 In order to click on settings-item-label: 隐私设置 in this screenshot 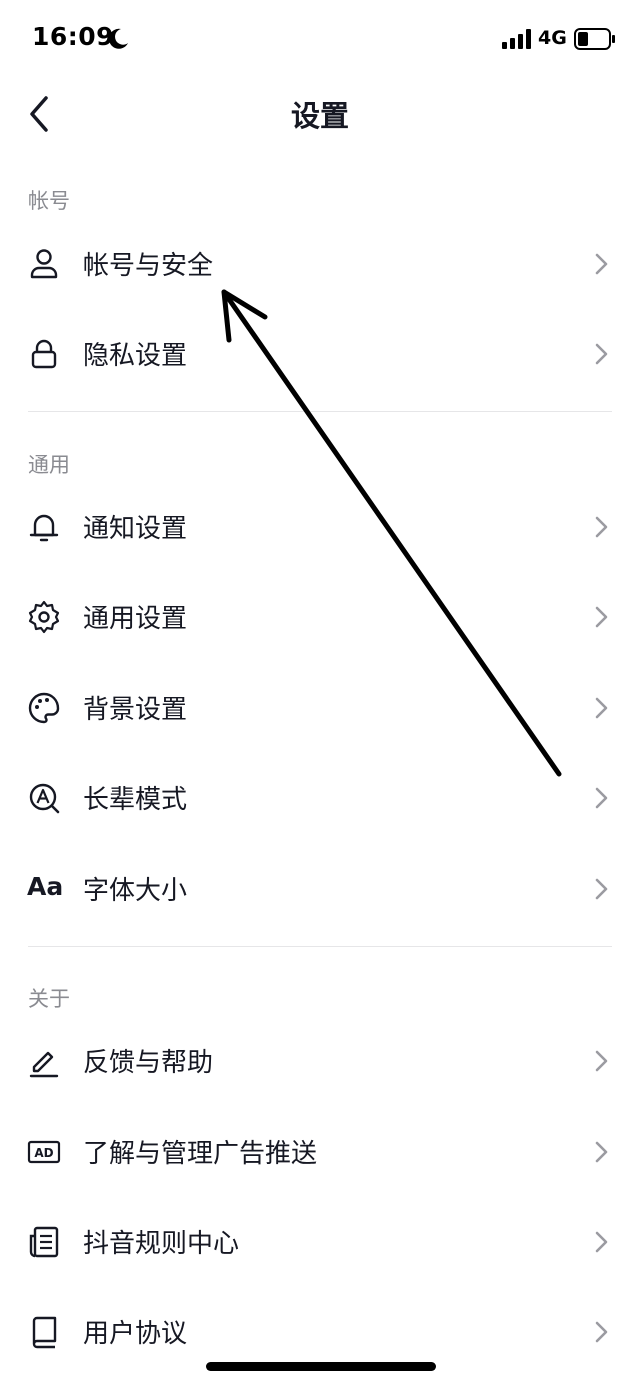, I will do `click(135, 356)`.